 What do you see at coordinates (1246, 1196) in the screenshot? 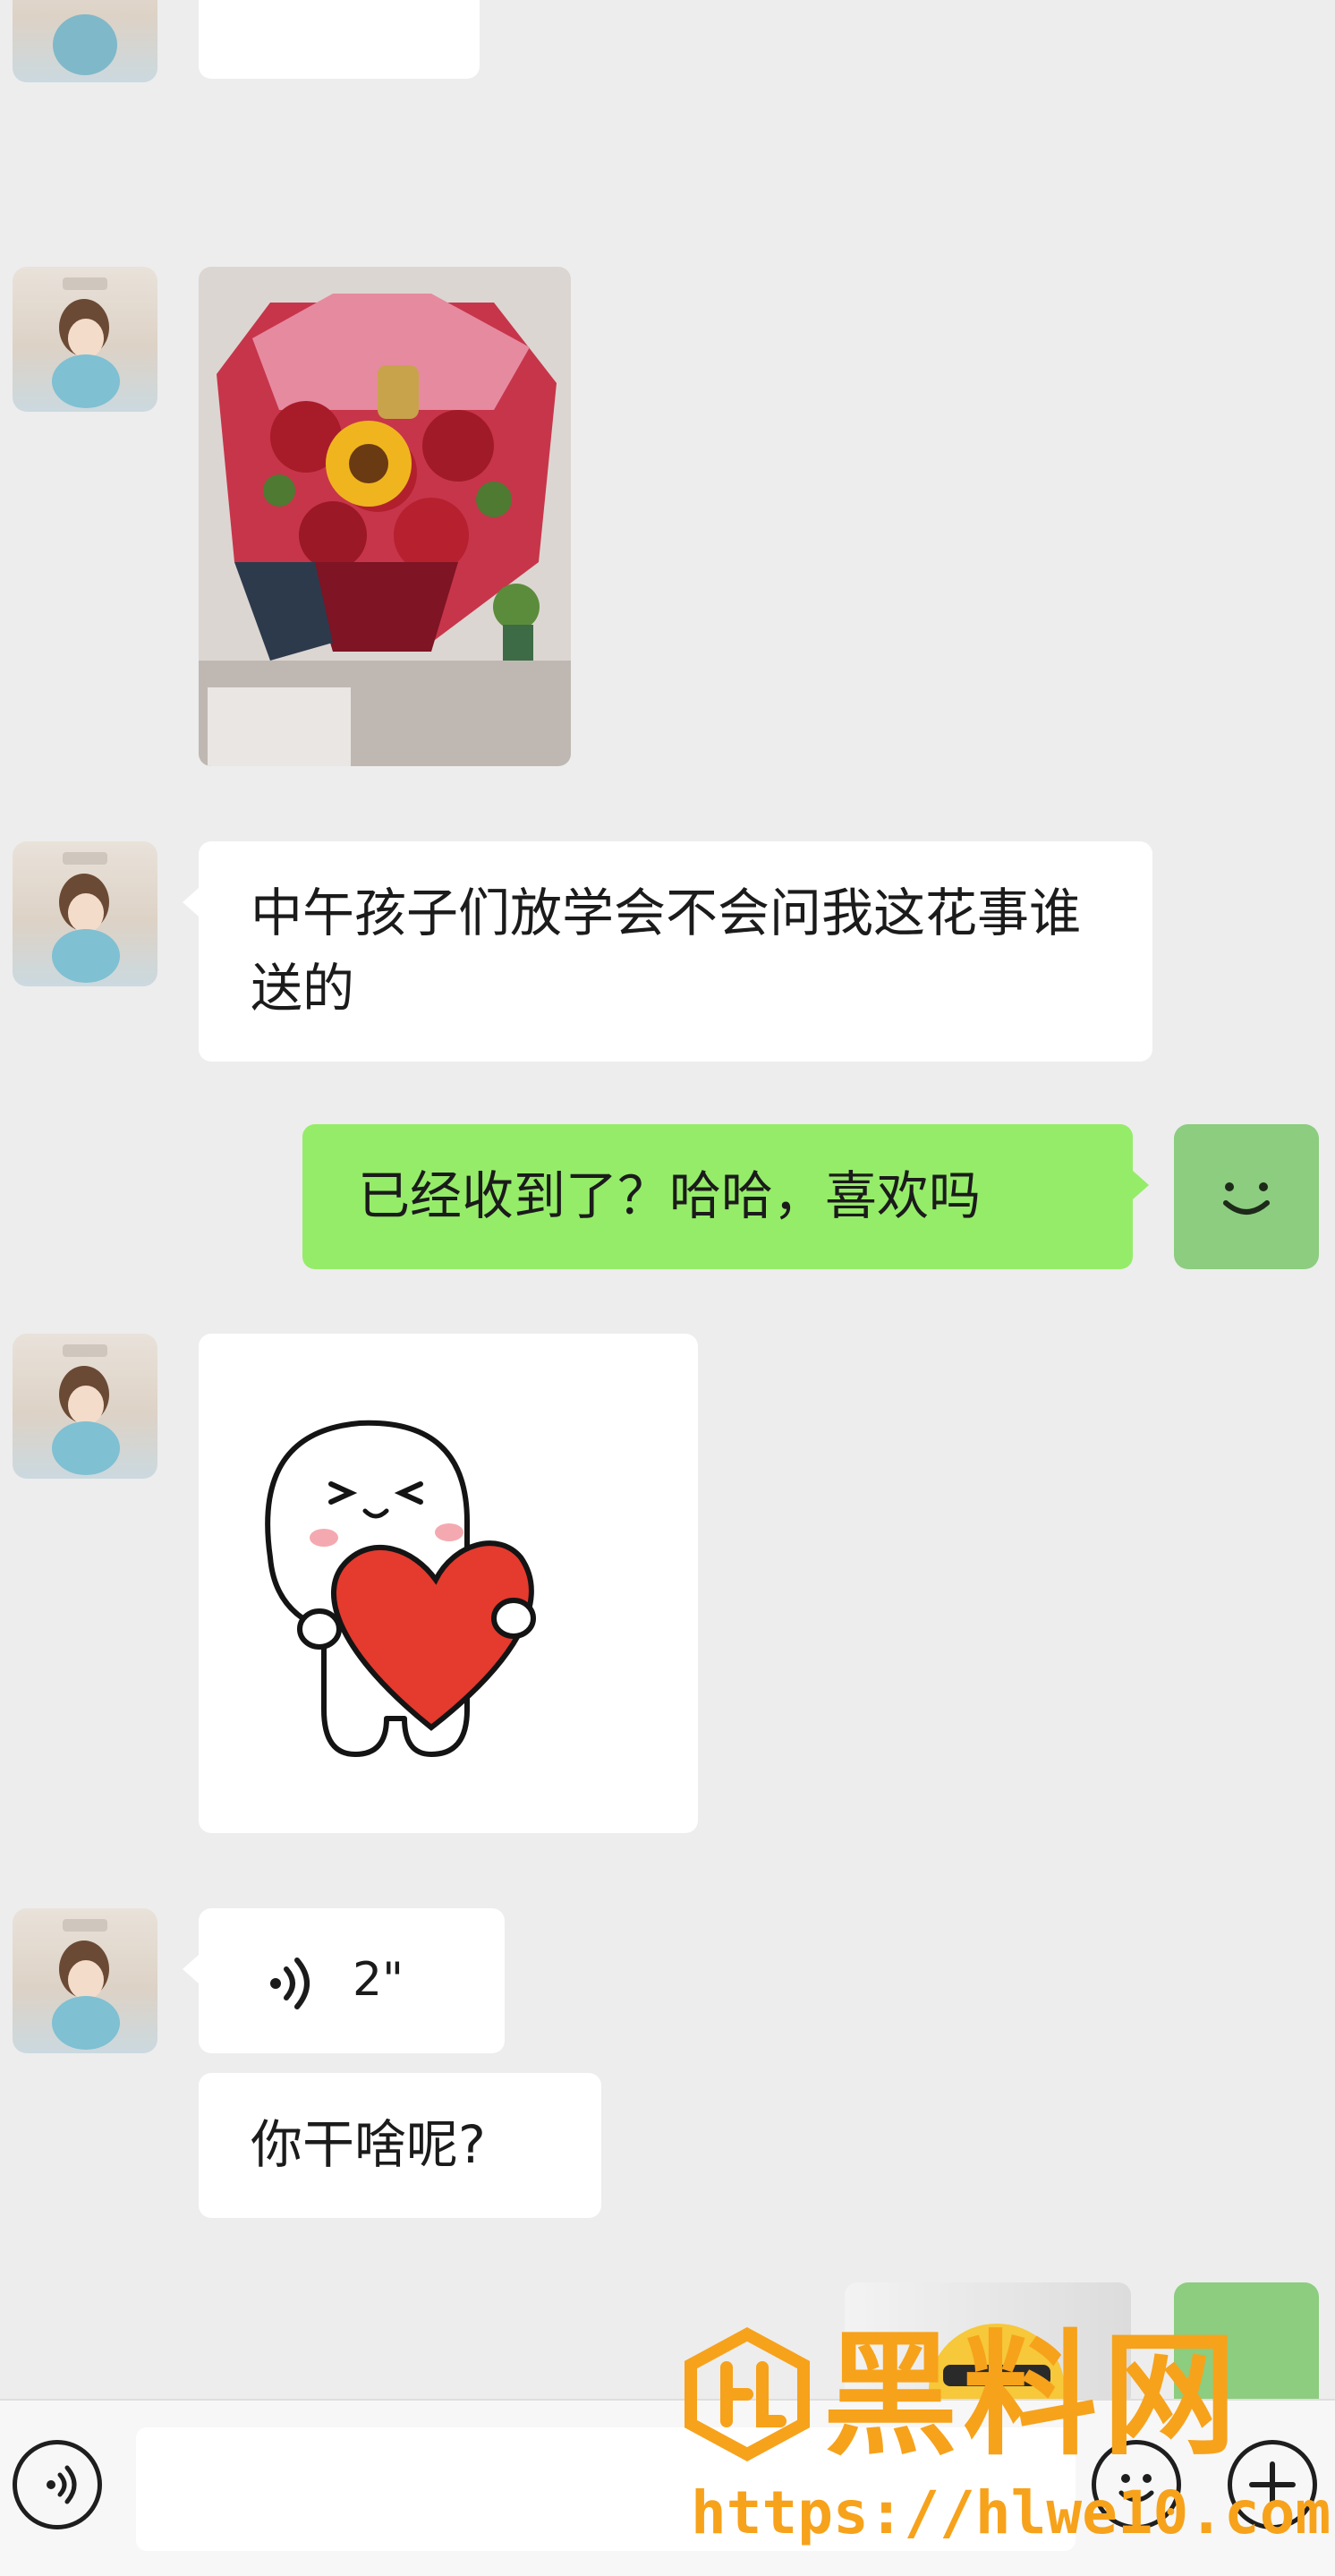
I see `my-avatar` at bounding box center [1246, 1196].